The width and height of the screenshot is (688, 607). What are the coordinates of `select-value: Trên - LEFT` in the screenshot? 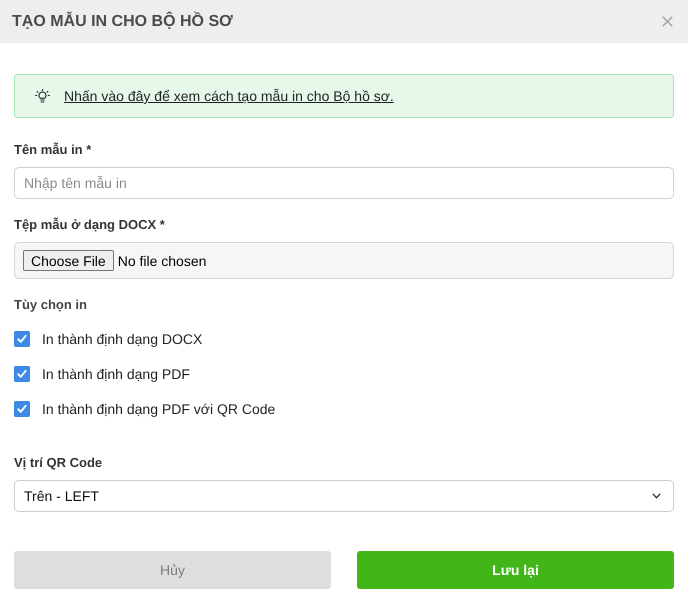 It's located at (61, 496).